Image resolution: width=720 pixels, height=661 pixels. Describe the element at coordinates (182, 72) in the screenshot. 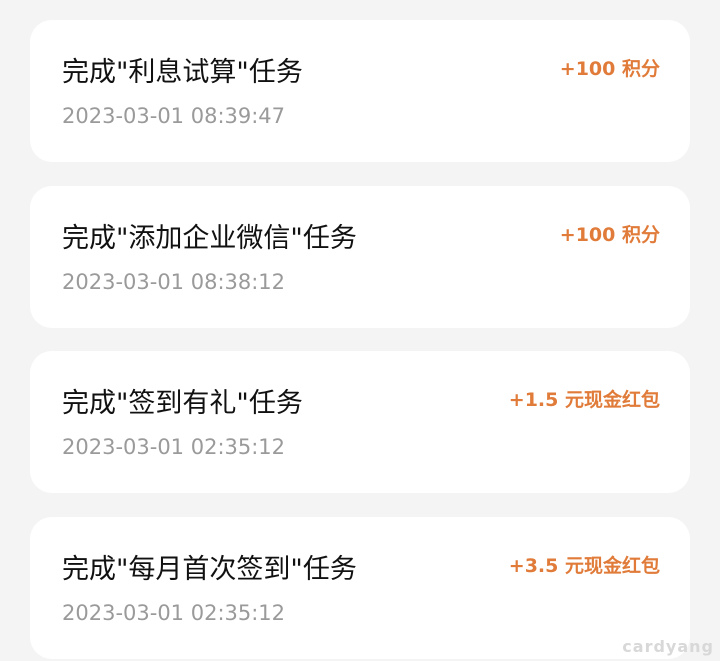

I see `task-title: 完成"利息试算"任务` at that location.